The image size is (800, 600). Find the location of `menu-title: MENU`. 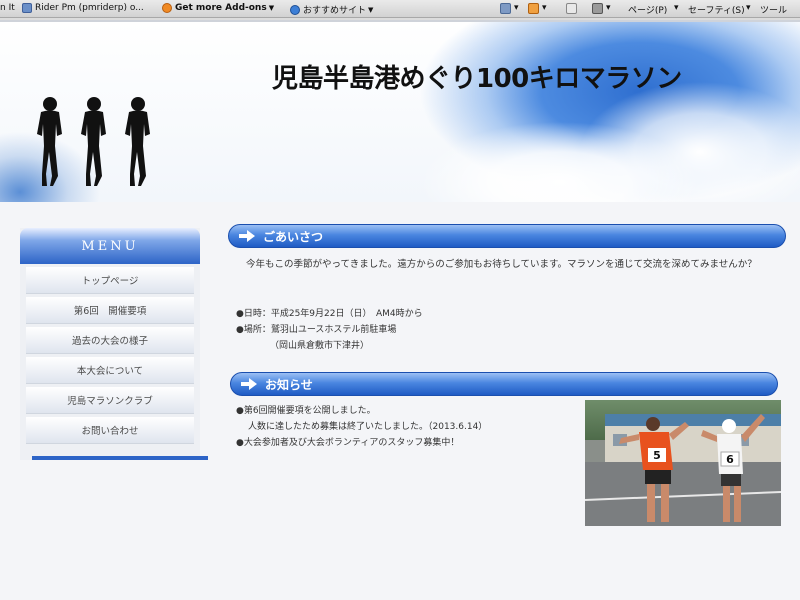

menu-title: MENU is located at coordinates (110, 246).